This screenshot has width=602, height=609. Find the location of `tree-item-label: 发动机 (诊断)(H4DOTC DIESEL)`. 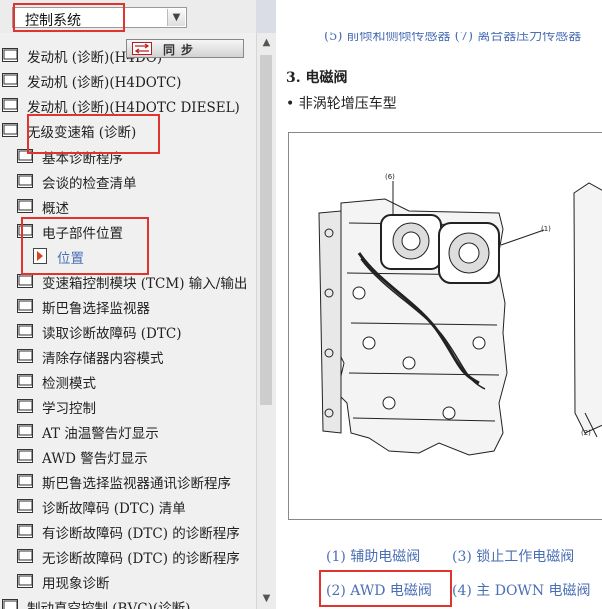

tree-item-label: 发动机 (诊断)(H4DOTC DIESEL) is located at coordinates (133, 108).